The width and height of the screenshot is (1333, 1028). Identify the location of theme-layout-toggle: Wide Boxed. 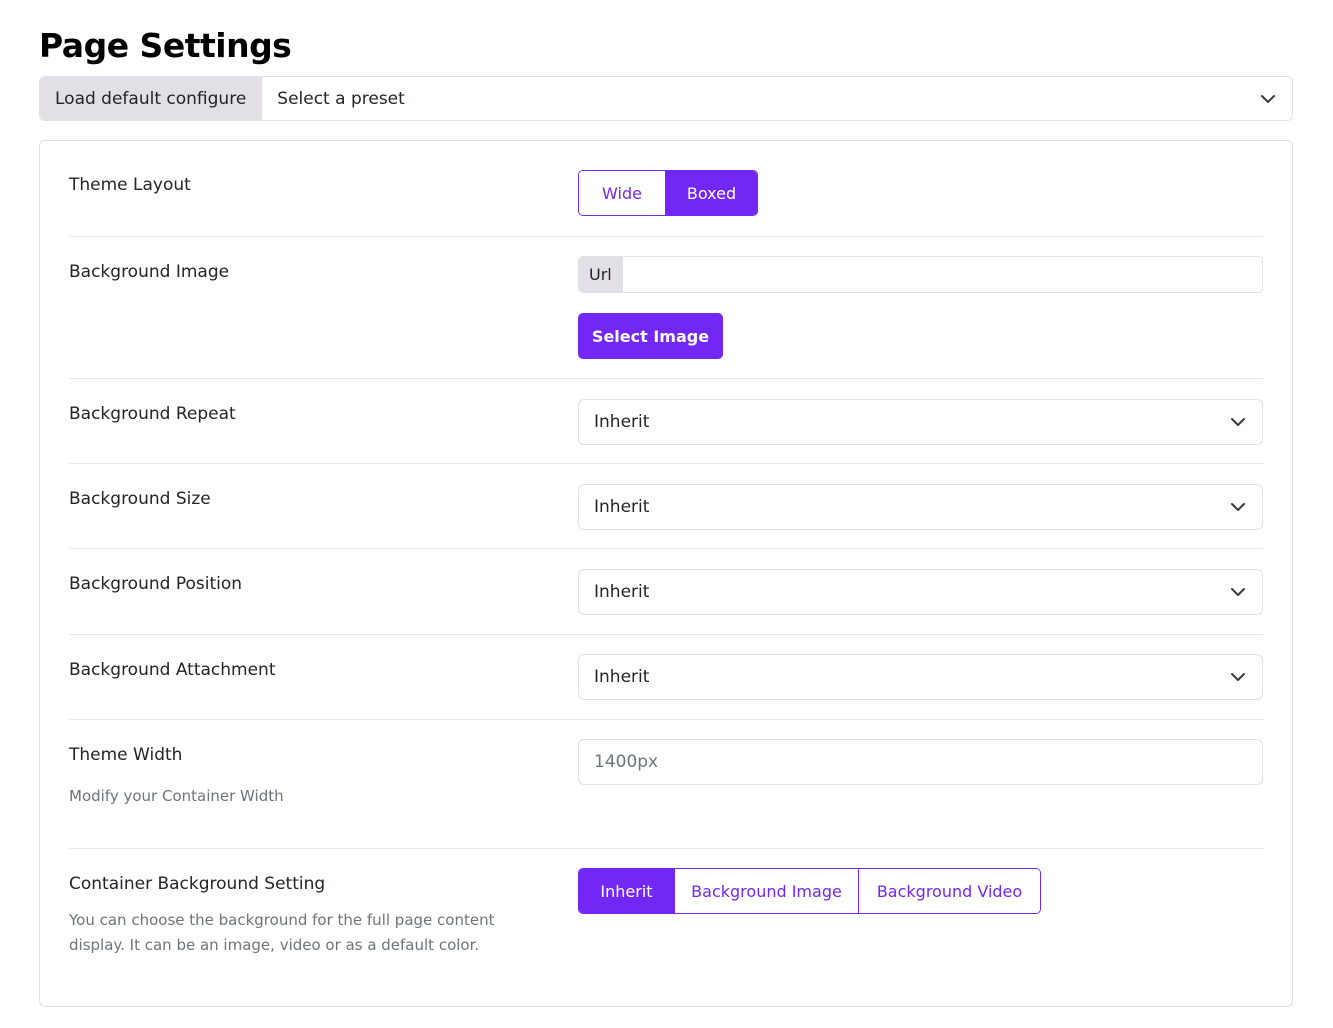
(668, 193).